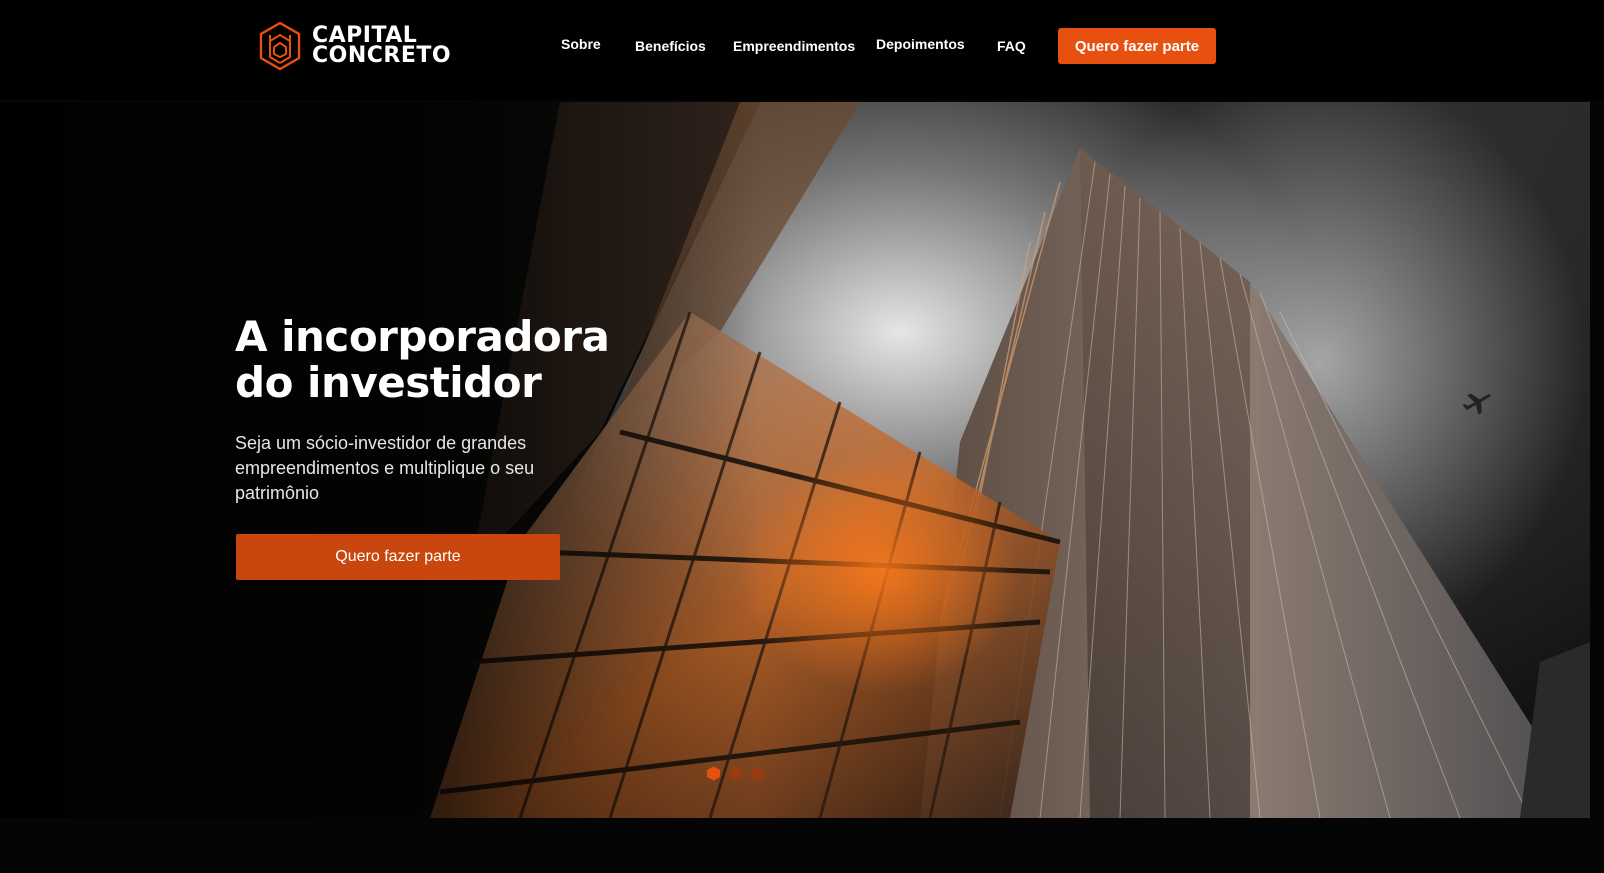 The image size is (1604, 873). I want to click on hero-title-line-1: A incorporadora, so click(422, 336).